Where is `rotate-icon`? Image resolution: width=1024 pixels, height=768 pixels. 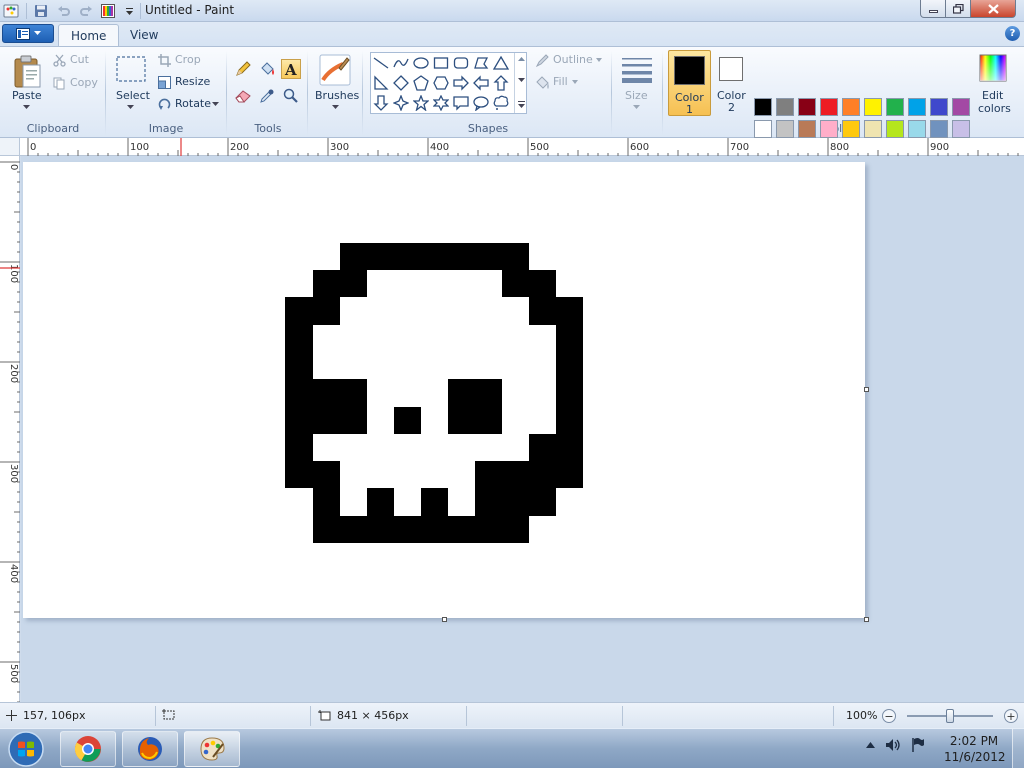 rotate-icon is located at coordinates (164, 104).